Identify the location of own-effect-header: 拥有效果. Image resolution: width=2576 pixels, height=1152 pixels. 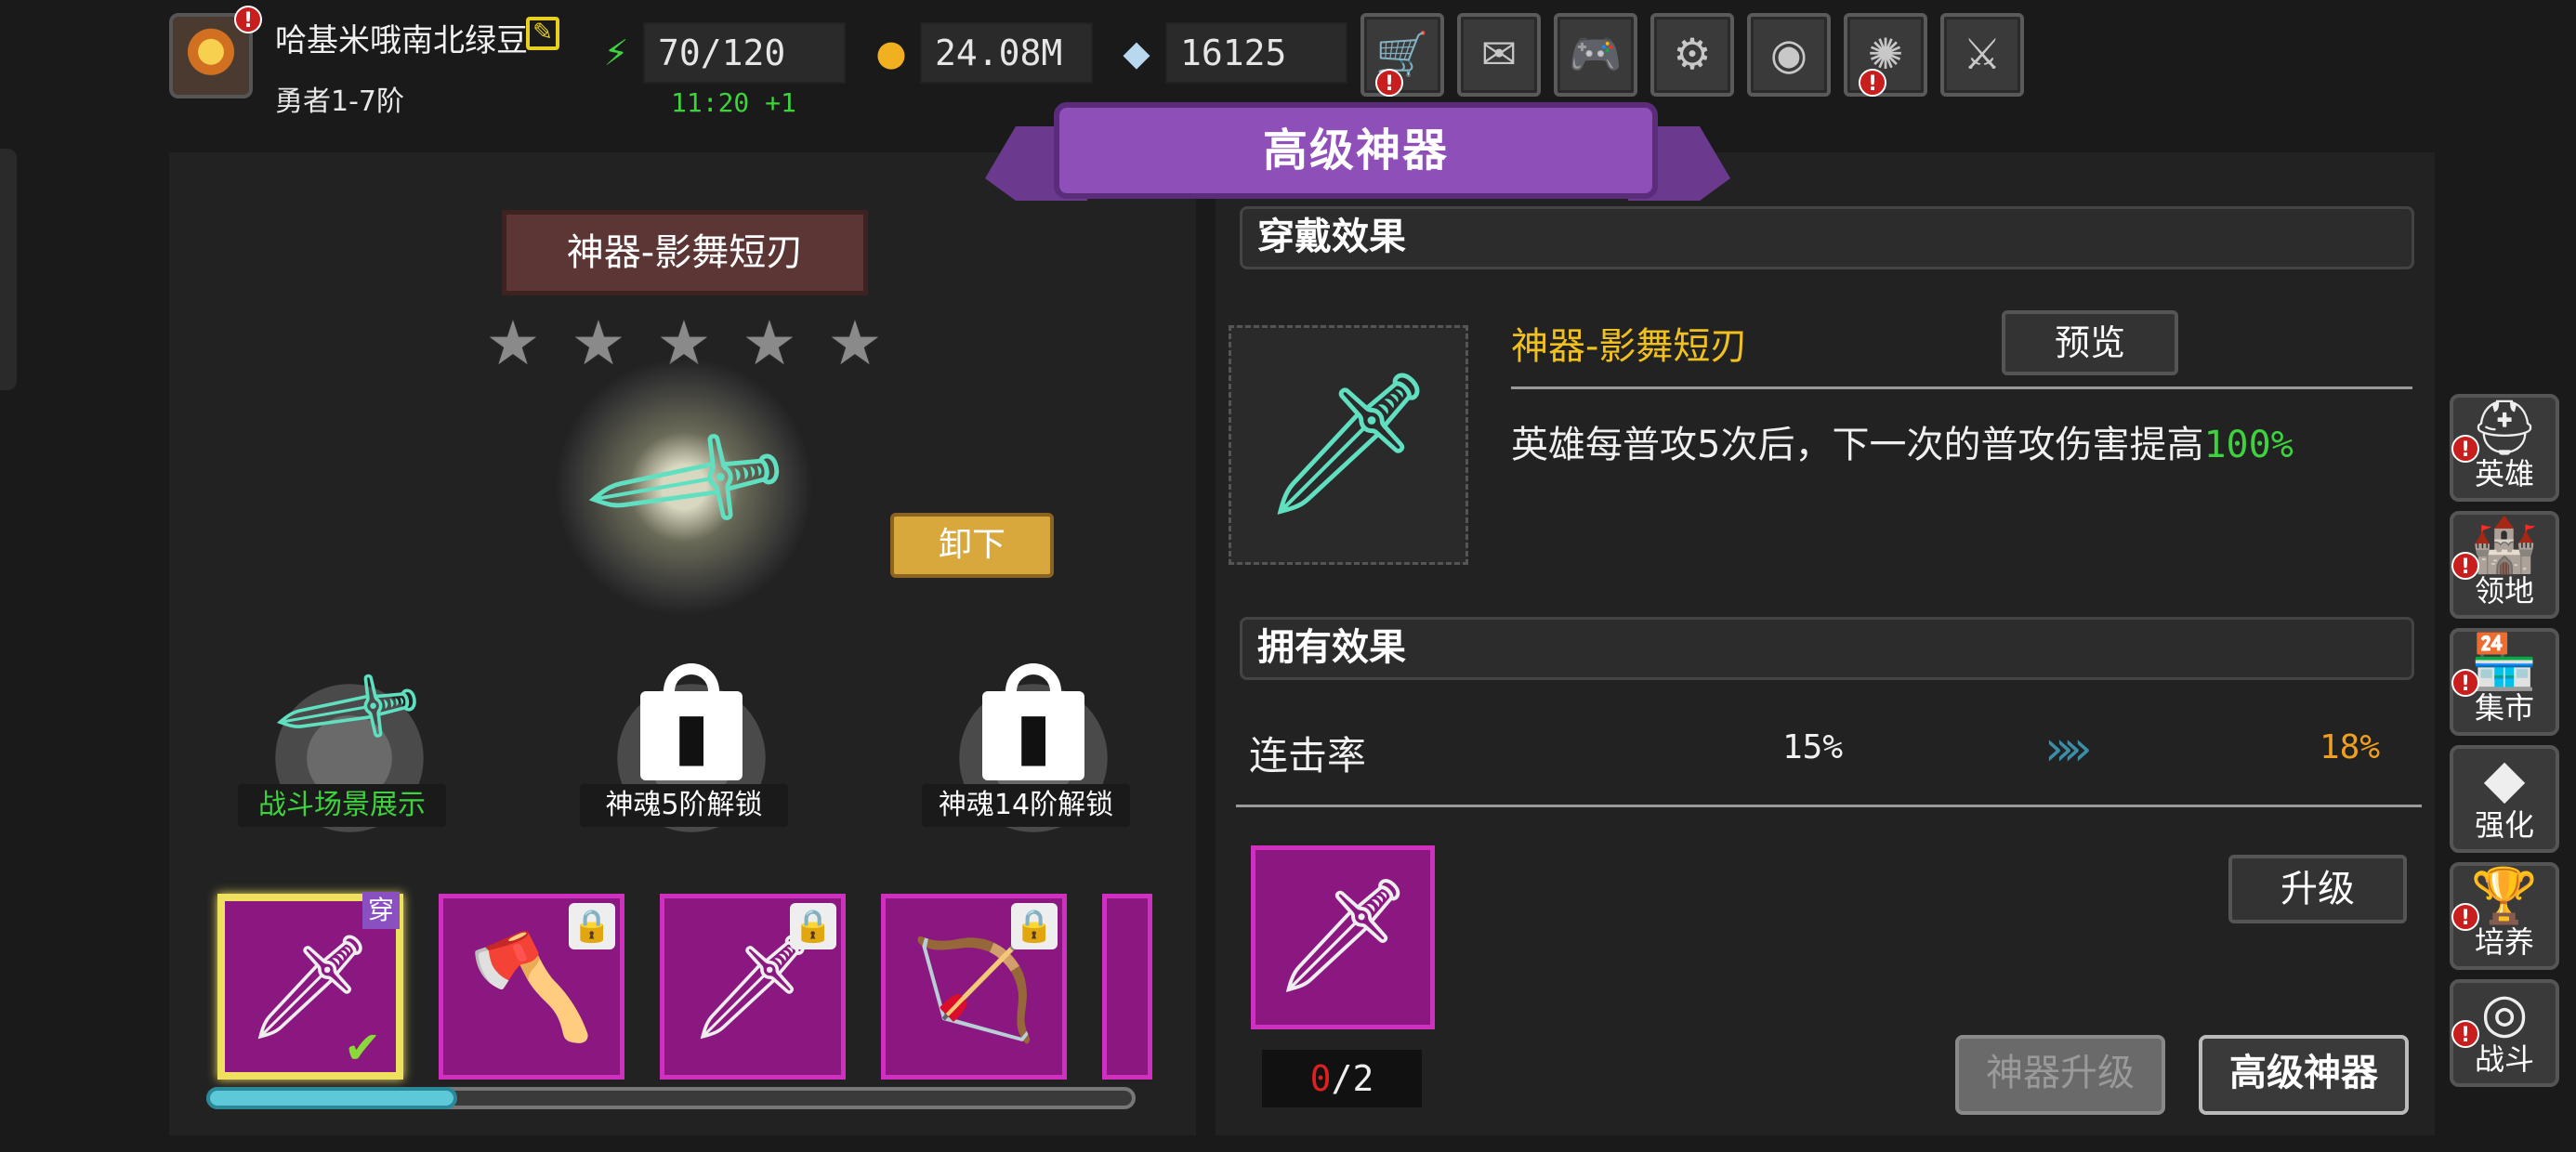
(1827, 648).